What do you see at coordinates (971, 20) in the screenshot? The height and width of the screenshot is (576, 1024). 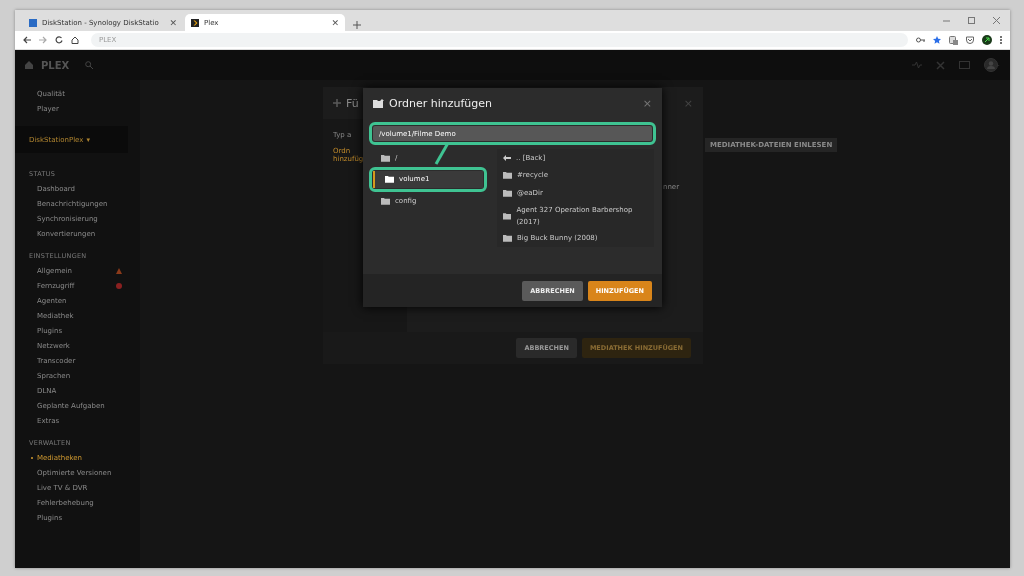 I see `maximize-icon` at bounding box center [971, 20].